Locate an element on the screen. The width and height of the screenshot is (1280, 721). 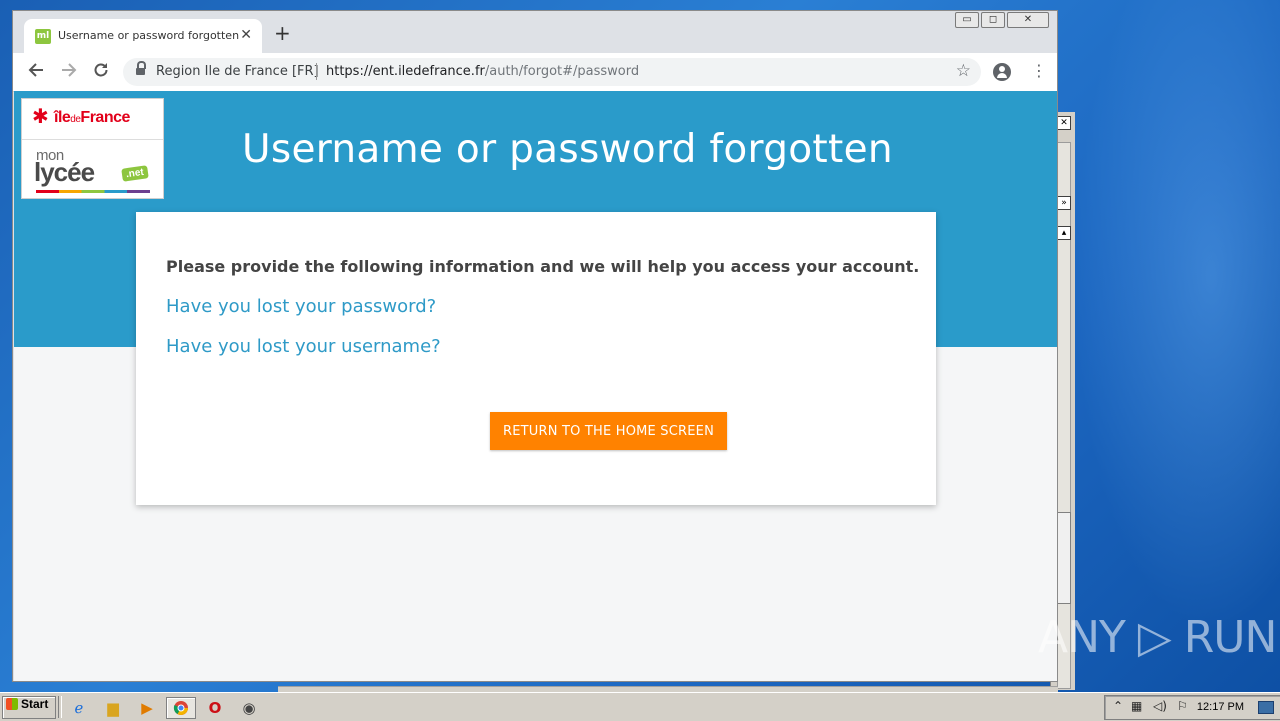
menu-dots-icon: ⋮ is located at coordinates (1039, 71).